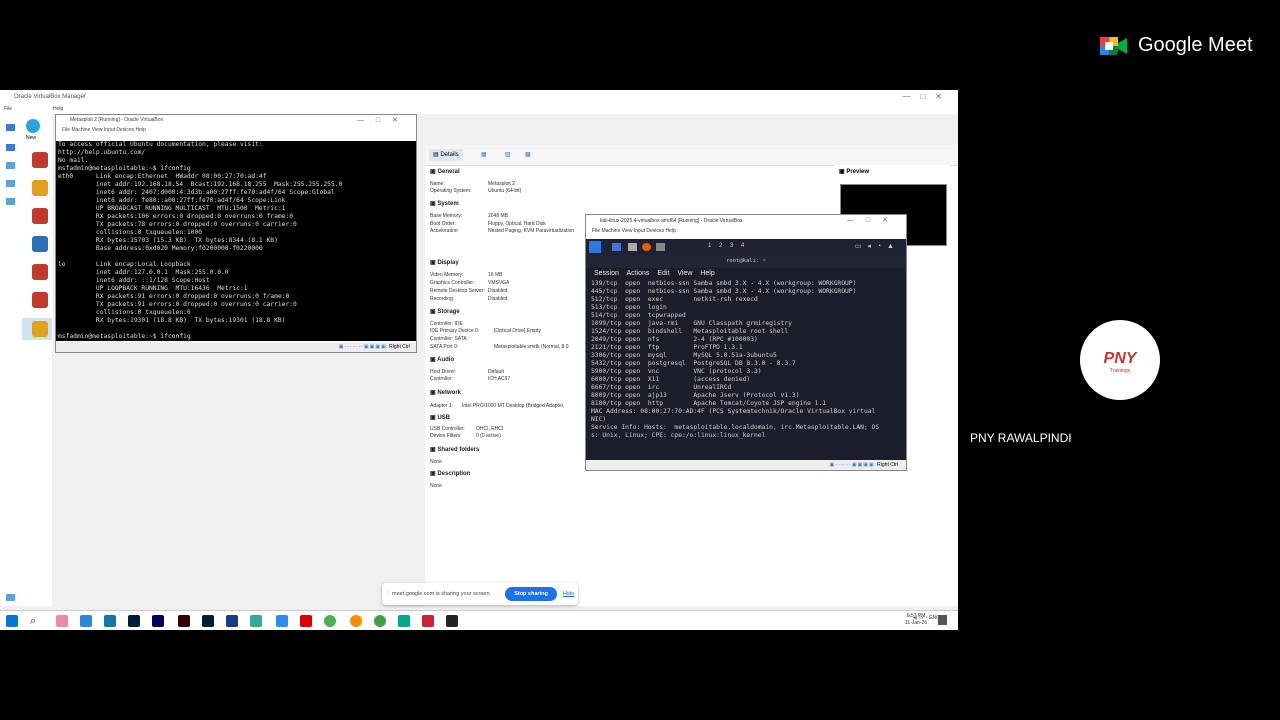  I want to click on terminal-line: 513/tcp open login, so click(629, 307).